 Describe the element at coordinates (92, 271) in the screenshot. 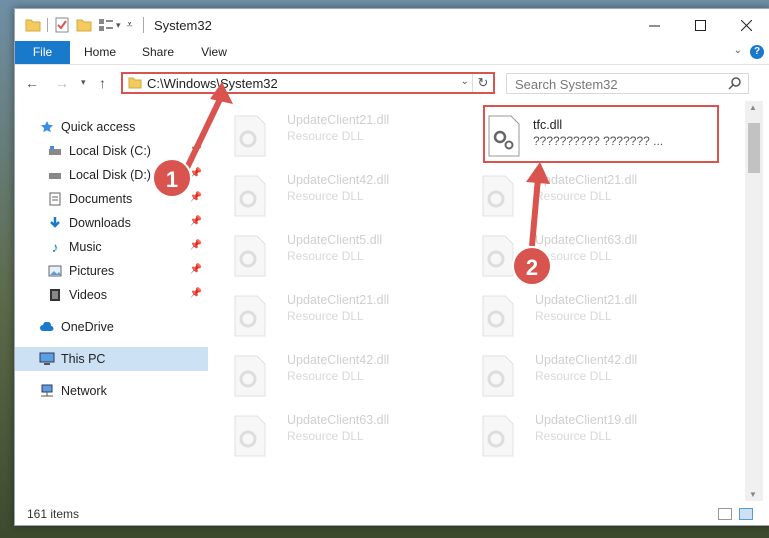

I see `sidebar-item-label: Pictures` at that location.